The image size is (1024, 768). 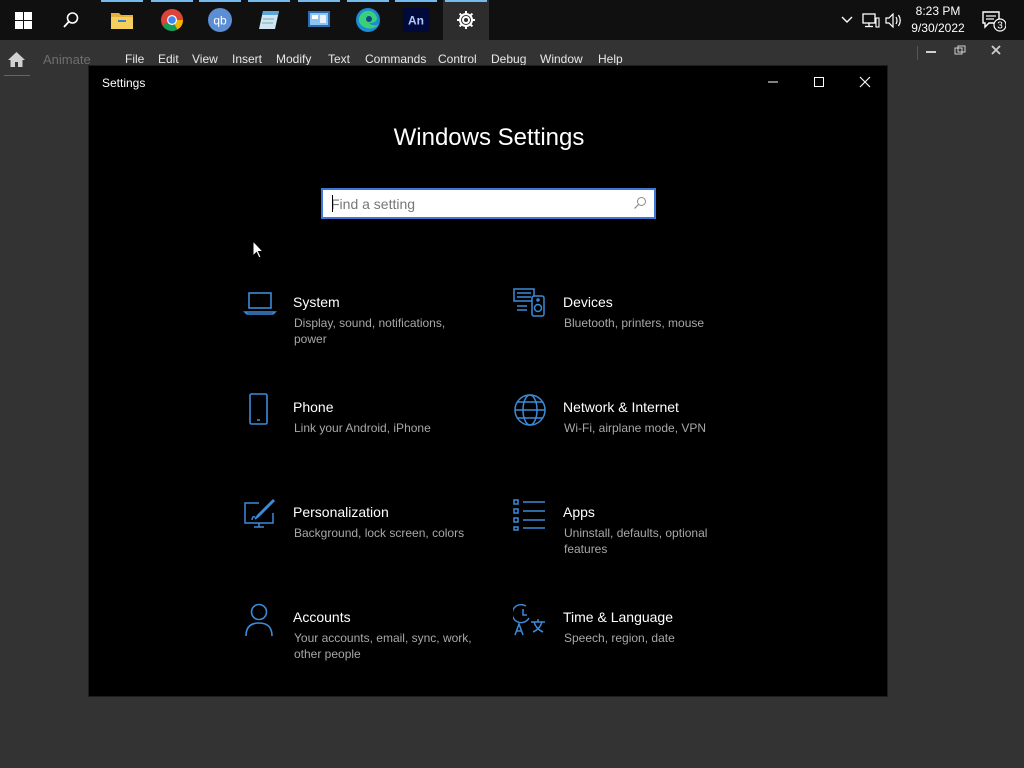 What do you see at coordinates (619, 638) in the screenshot?
I see `tile-description: Speech, region, date` at bounding box center [619, 638].